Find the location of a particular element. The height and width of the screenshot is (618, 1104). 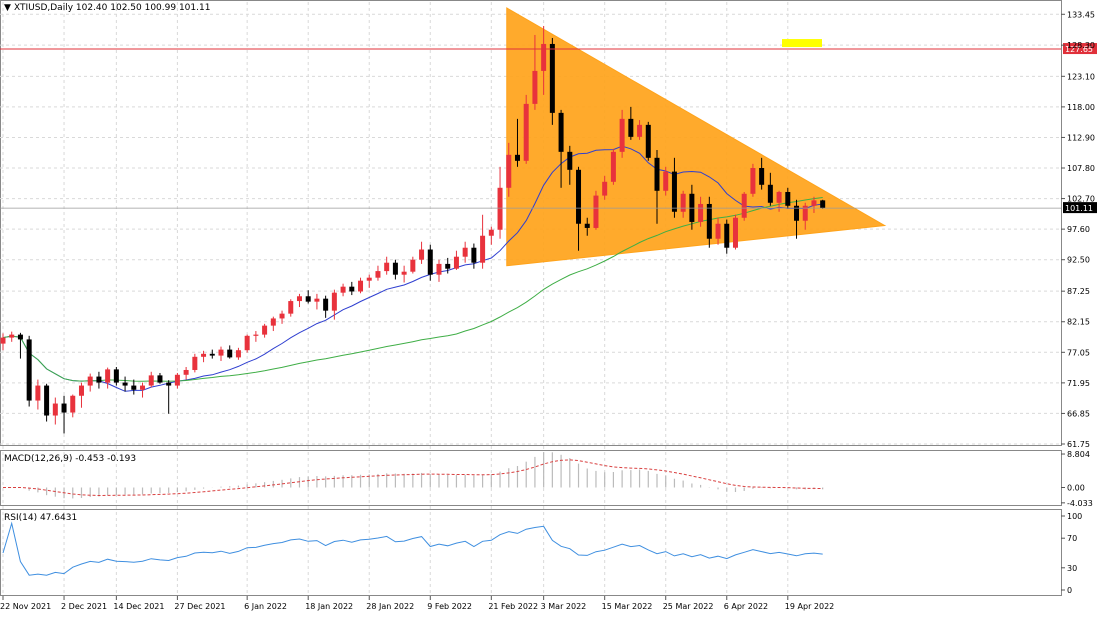

price-tick-label: 128.30 is located at coordinates (1081, 45).